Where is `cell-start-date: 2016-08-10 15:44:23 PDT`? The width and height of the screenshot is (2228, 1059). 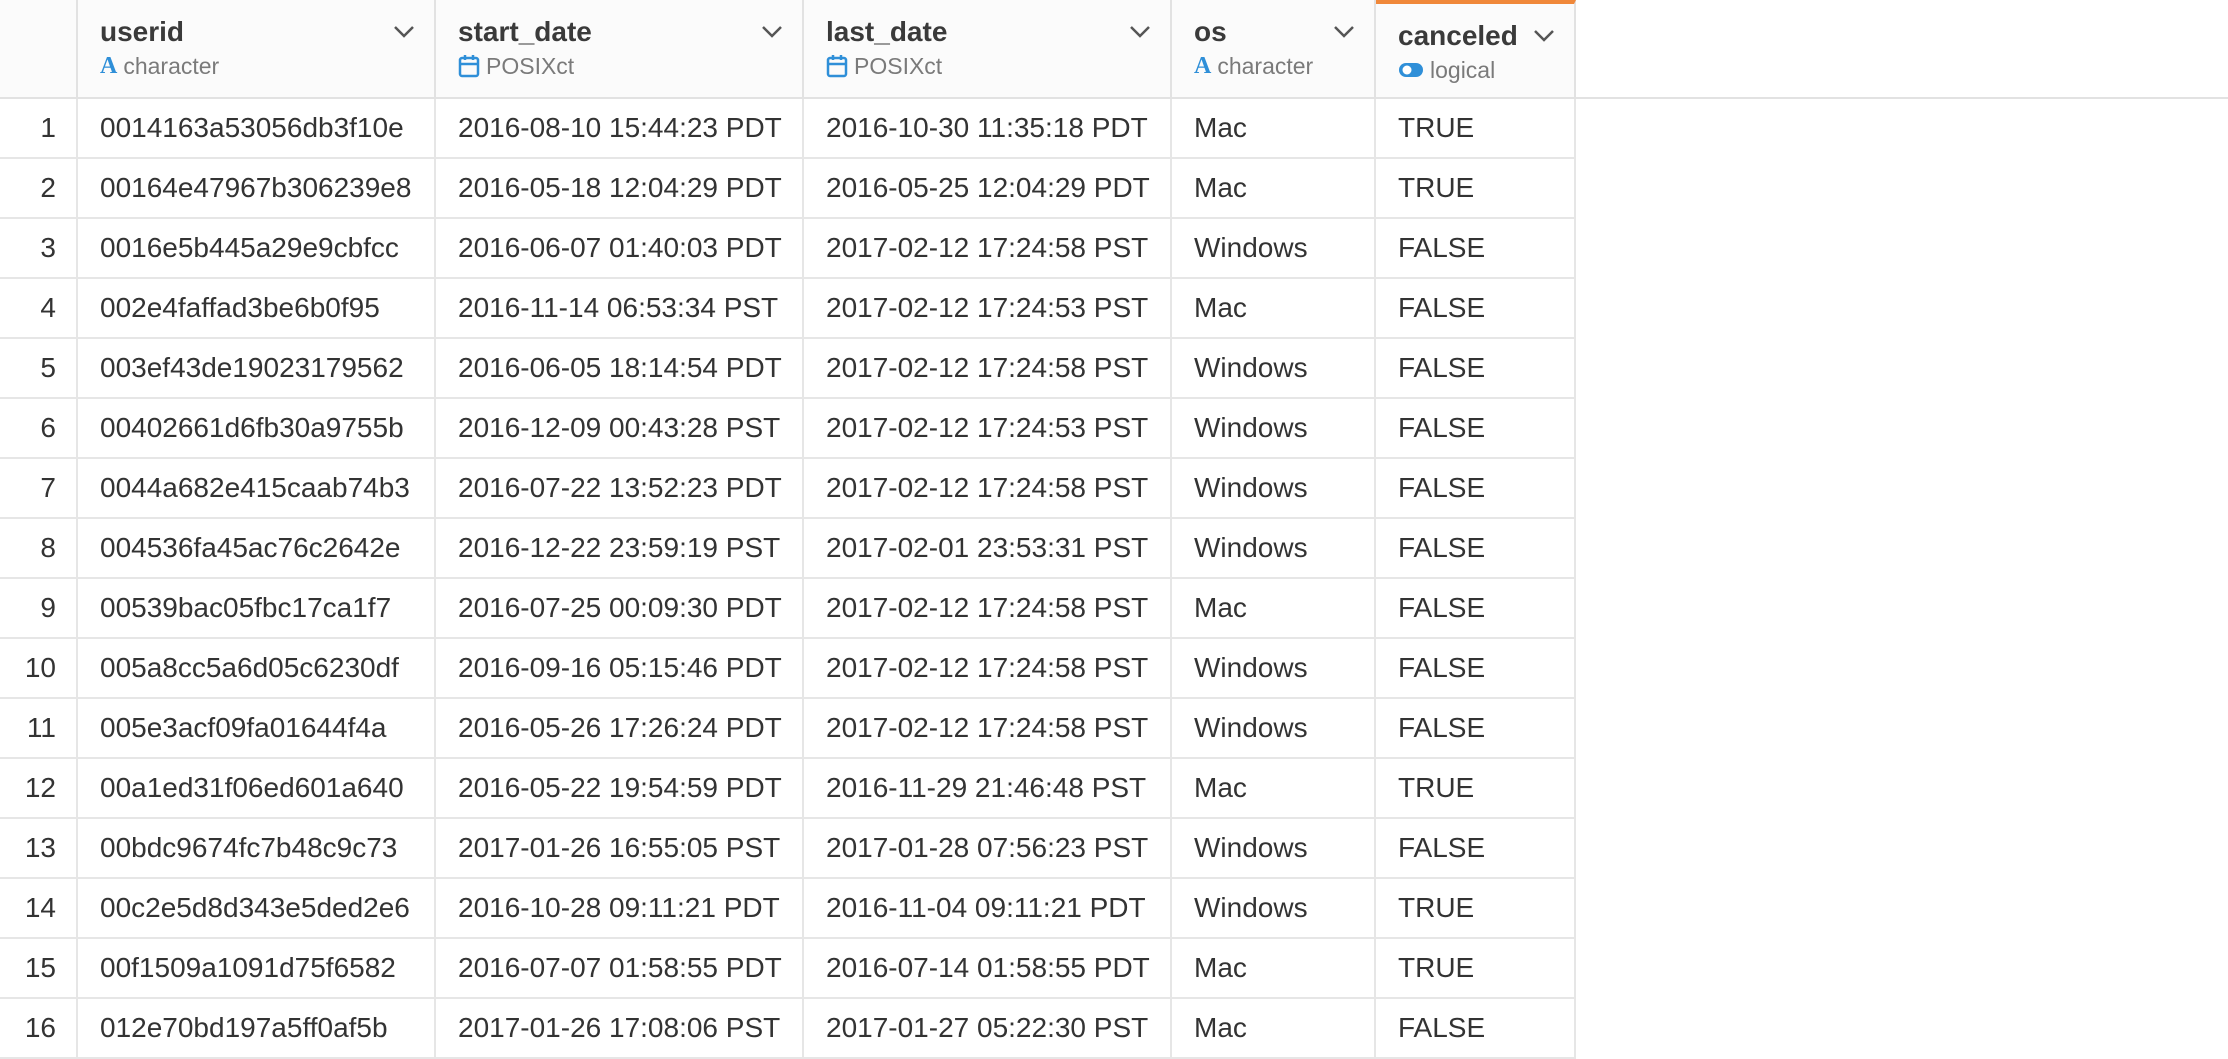 cell-start-date: 2016-08-10 15:44:23 PDT is located at coordinates (620, 128).